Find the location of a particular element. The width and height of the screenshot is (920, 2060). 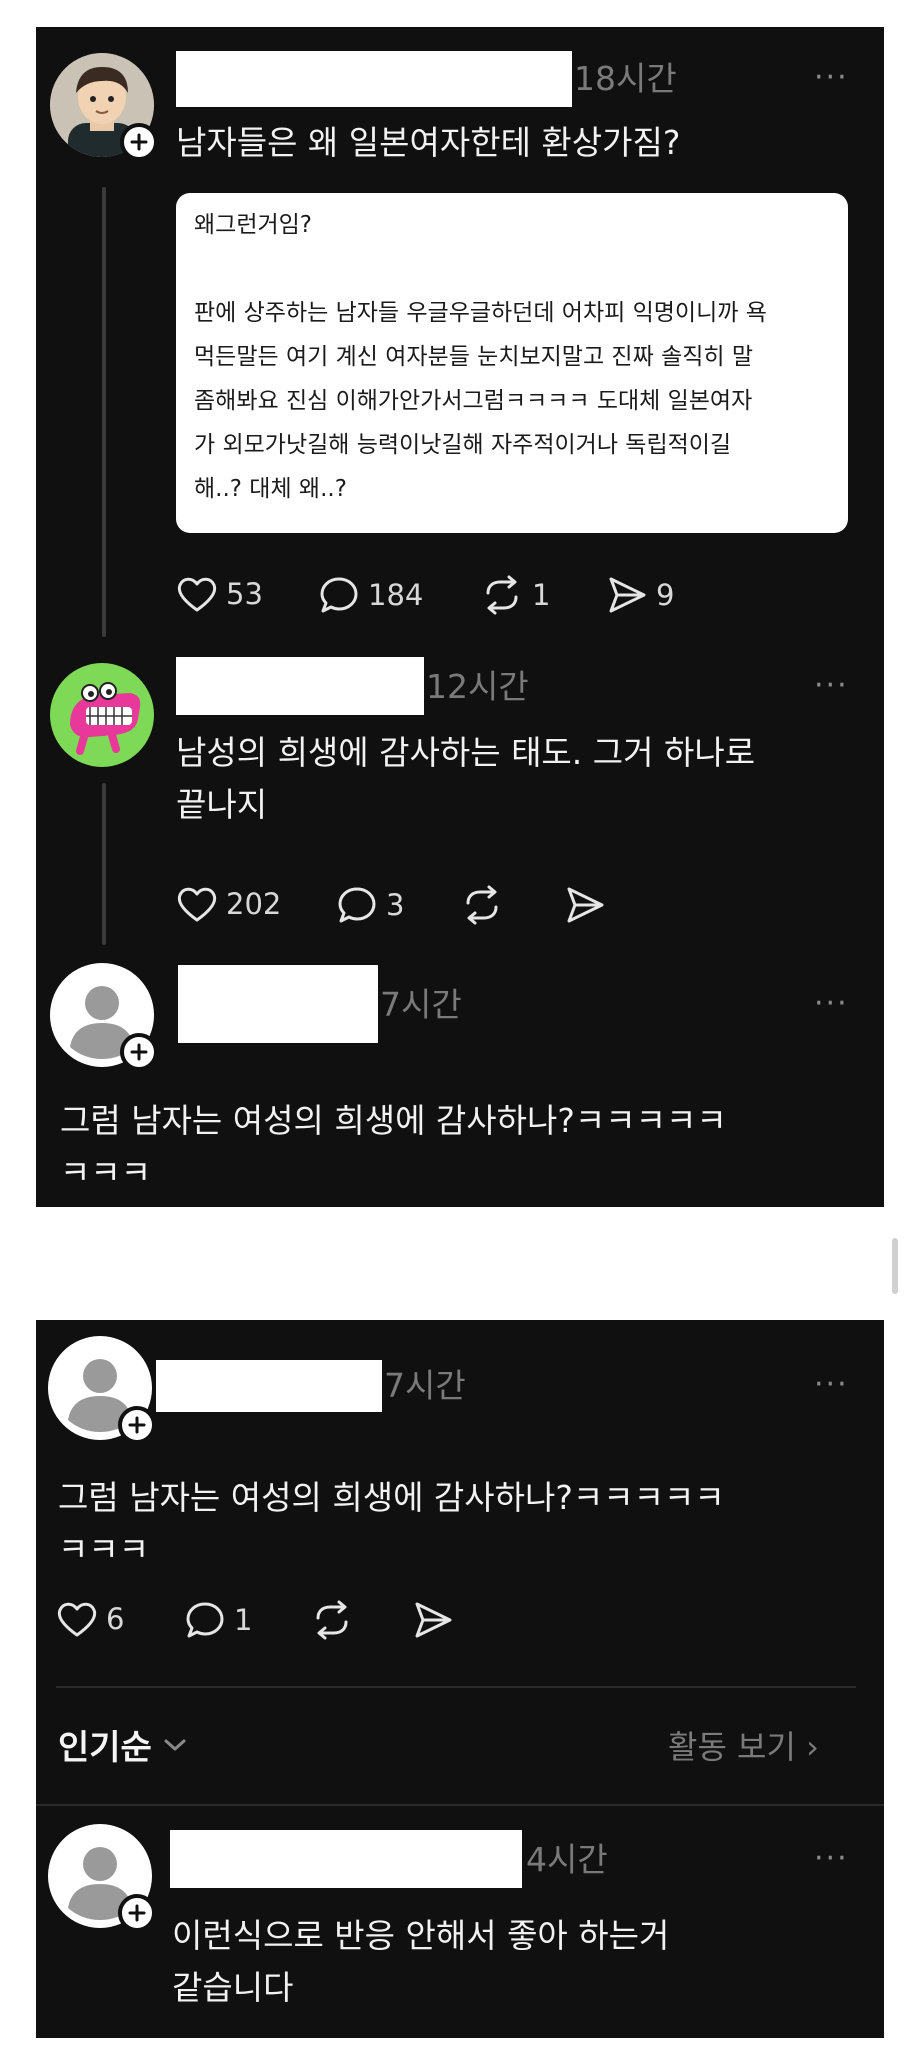

comment-count: 3 is located at coordinates (395, 905).